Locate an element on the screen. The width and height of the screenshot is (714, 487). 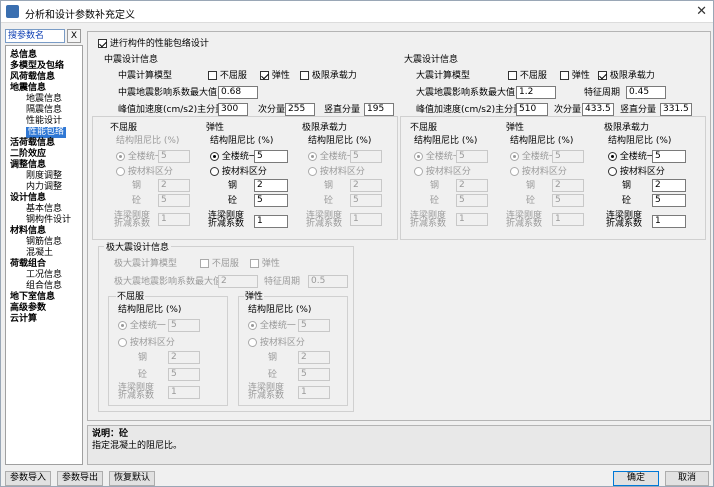
envelope-checkbox is located at coordinates (102, 43).